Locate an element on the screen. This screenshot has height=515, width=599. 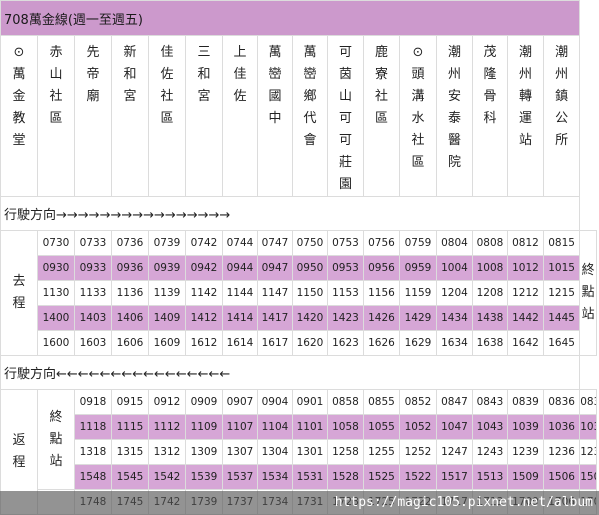
time-cell: 1606 is located at coordinates (130, 343).